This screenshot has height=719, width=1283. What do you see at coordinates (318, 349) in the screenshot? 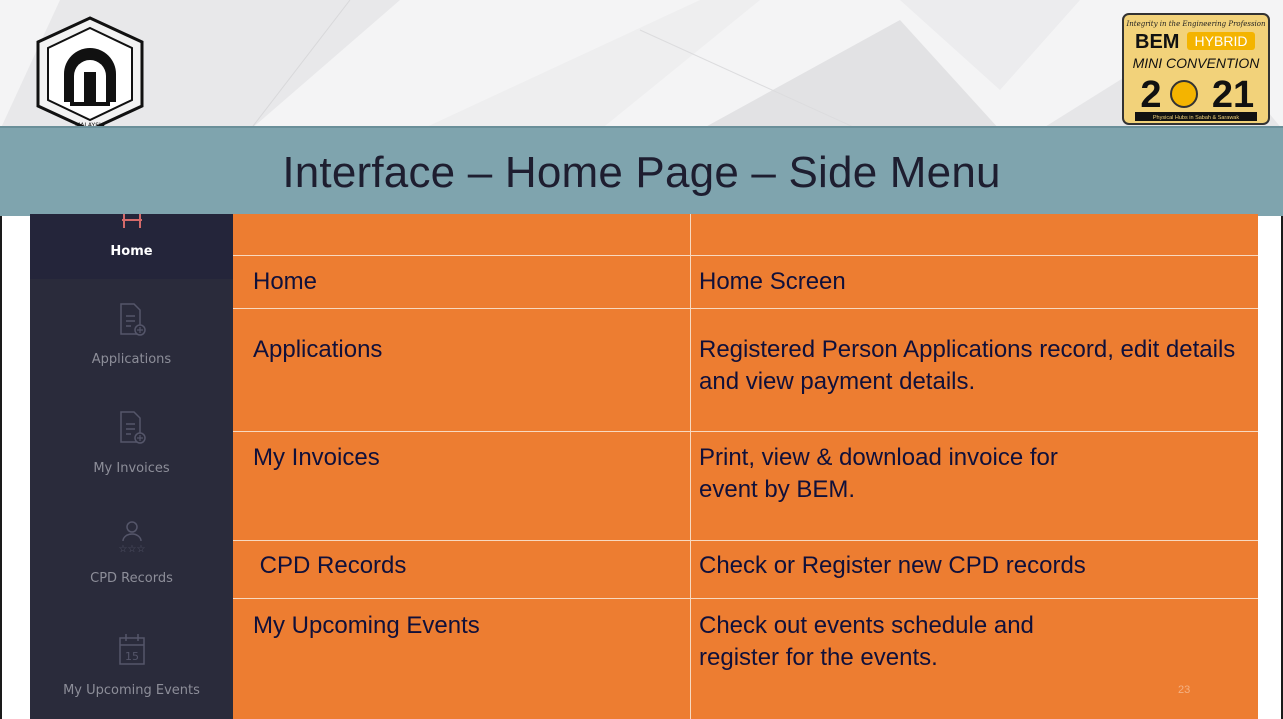
I see `table-cell-menu: Applications` at bounding box center [318, 349].